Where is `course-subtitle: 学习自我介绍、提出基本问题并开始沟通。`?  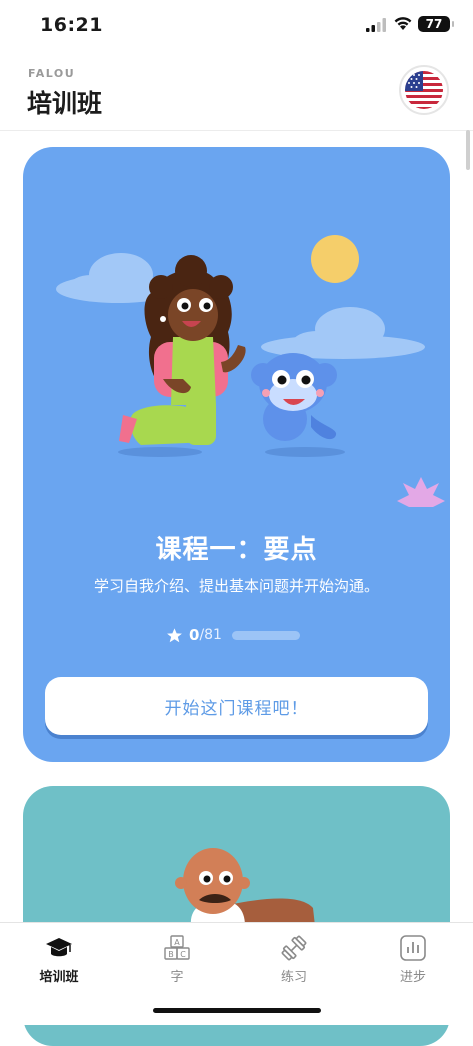
course-subtitle: 学习自我介绍、提出基本问题并开始沟通。 is located at coordinates (236, 586).